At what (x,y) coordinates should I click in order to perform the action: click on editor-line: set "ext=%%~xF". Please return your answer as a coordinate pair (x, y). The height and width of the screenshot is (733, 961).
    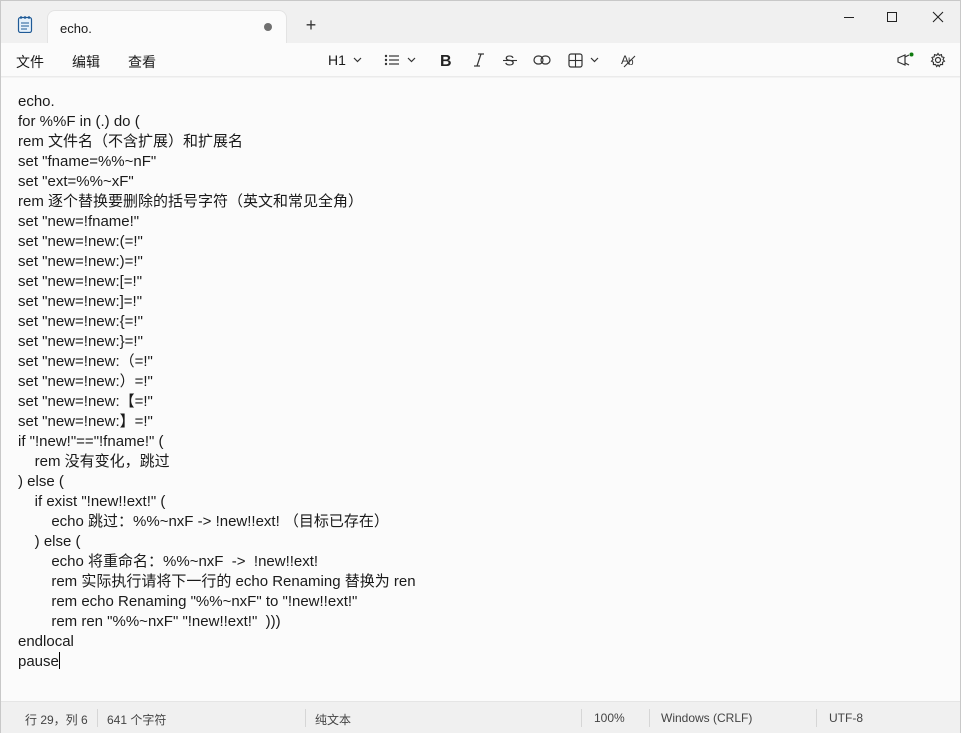
    Looking at the image, I should click on (76, 181).